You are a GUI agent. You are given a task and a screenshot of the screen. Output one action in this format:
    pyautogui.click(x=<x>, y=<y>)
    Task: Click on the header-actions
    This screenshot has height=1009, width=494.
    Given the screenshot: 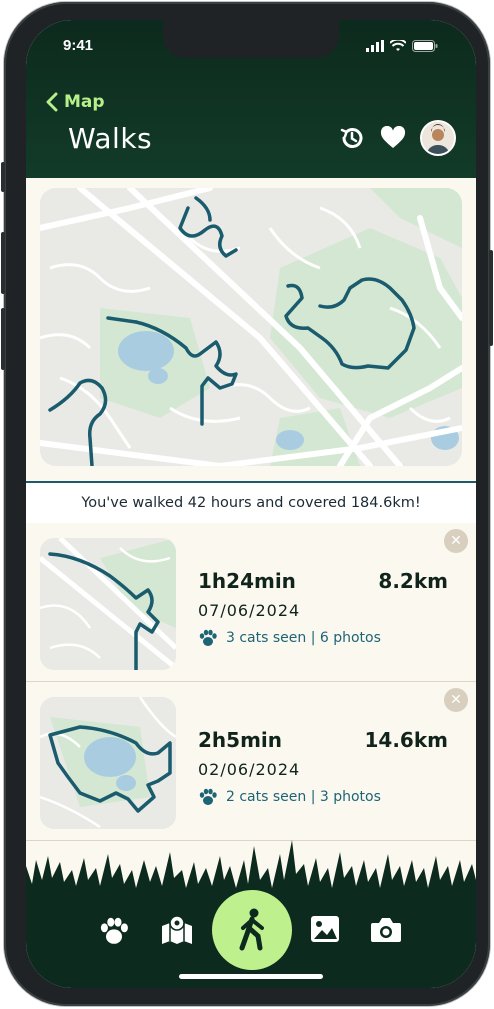 What is the action you would take?
    pyautogui.click(x=397, y=138)
    